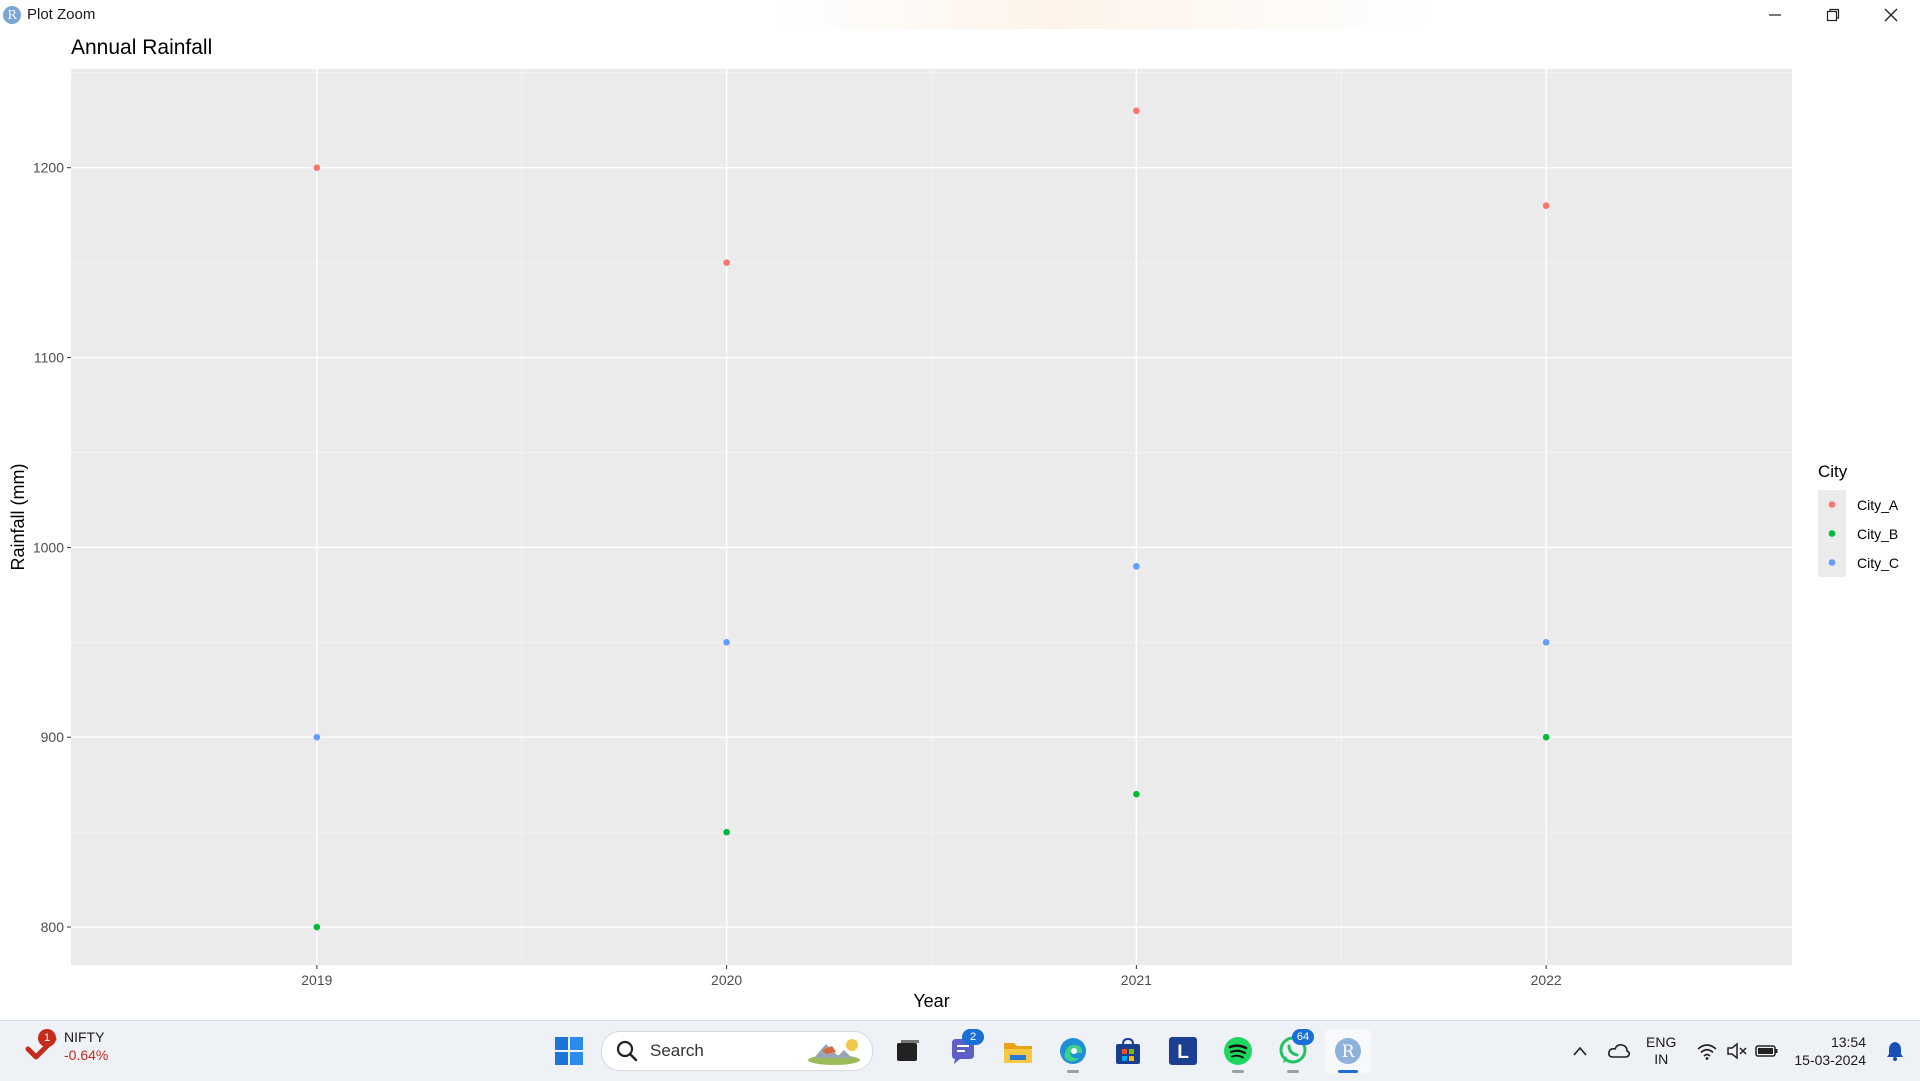  I want to click on window-controls, so click(1833, 14).